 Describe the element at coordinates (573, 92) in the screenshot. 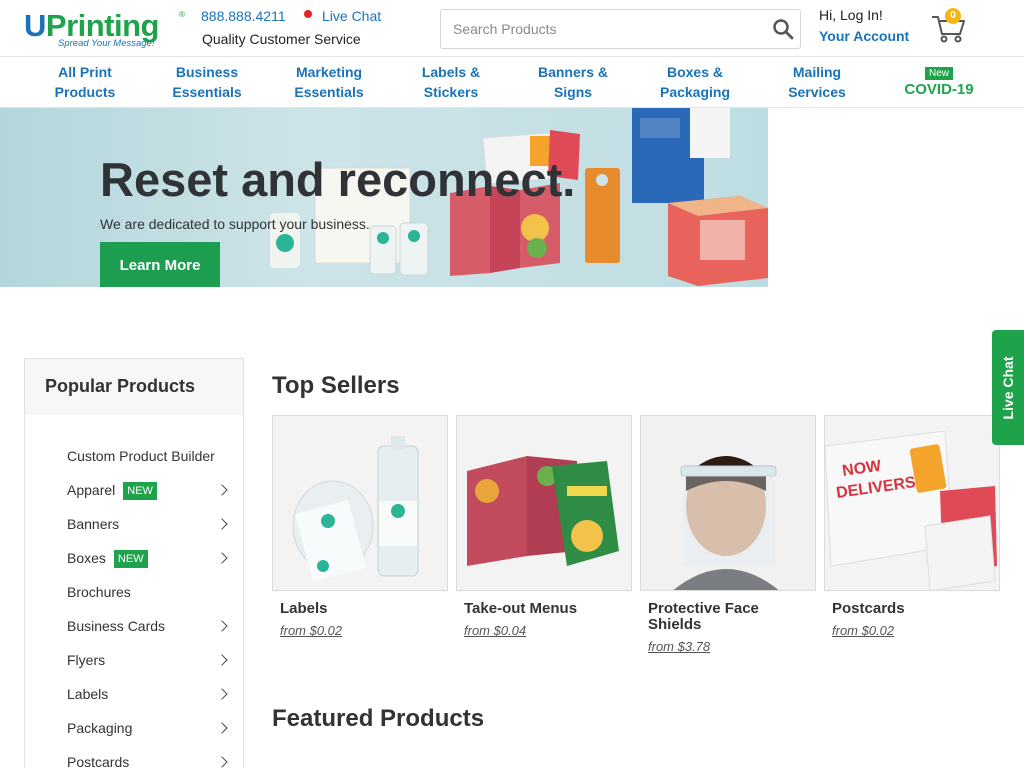

I see `nav-label-line2: Signs` at that location.